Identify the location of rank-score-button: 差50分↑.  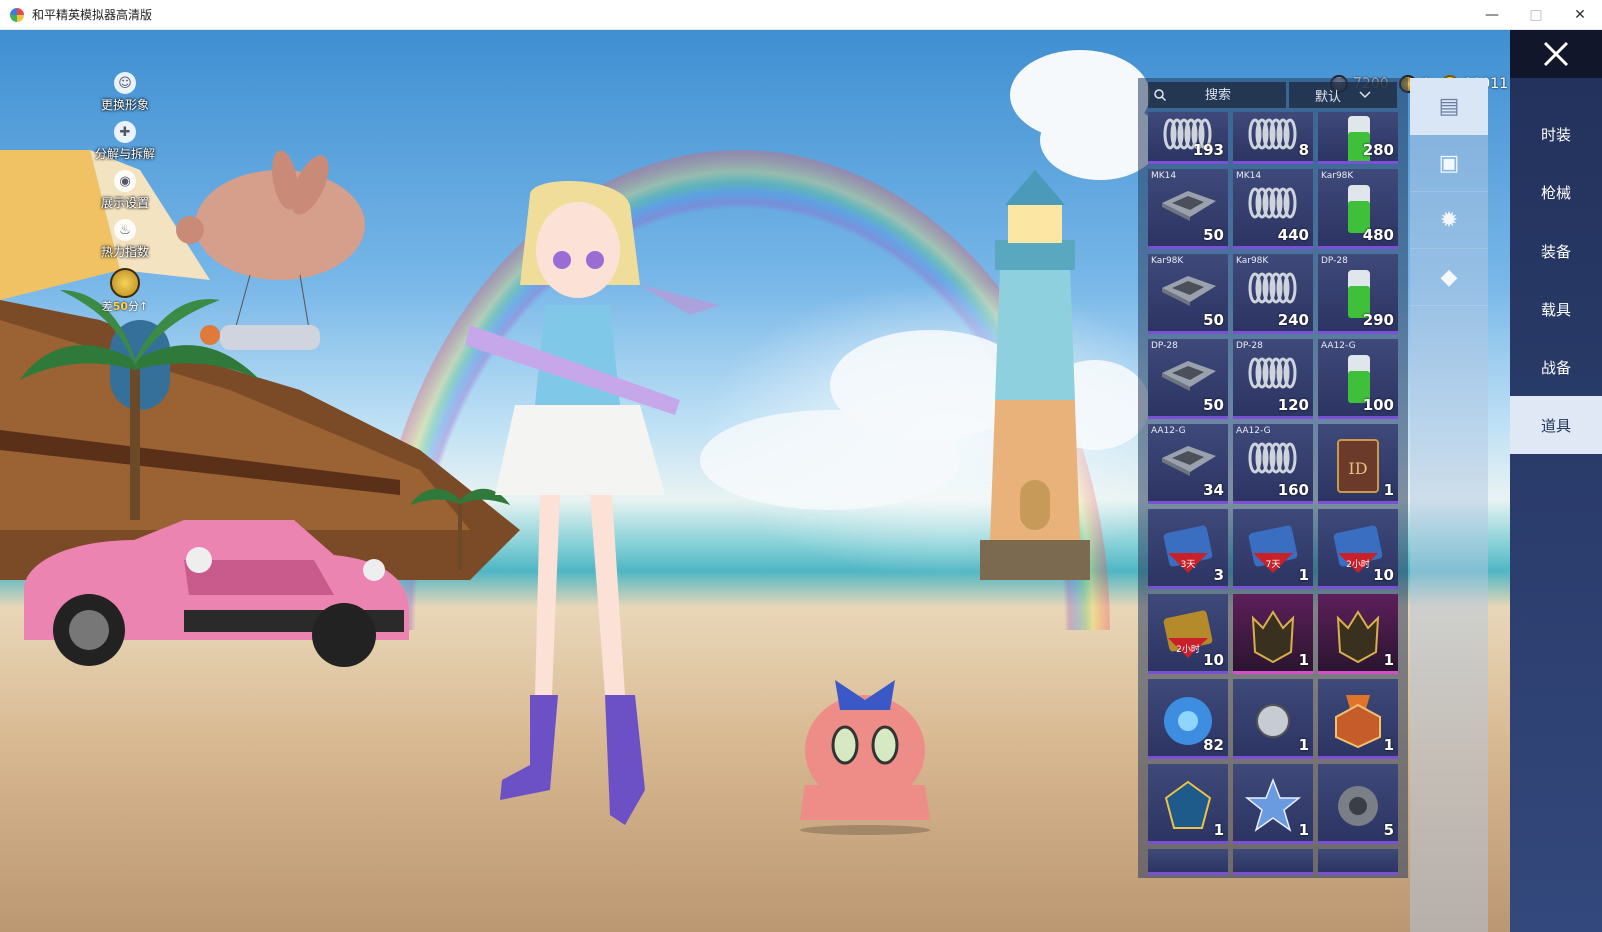
(125, 291).